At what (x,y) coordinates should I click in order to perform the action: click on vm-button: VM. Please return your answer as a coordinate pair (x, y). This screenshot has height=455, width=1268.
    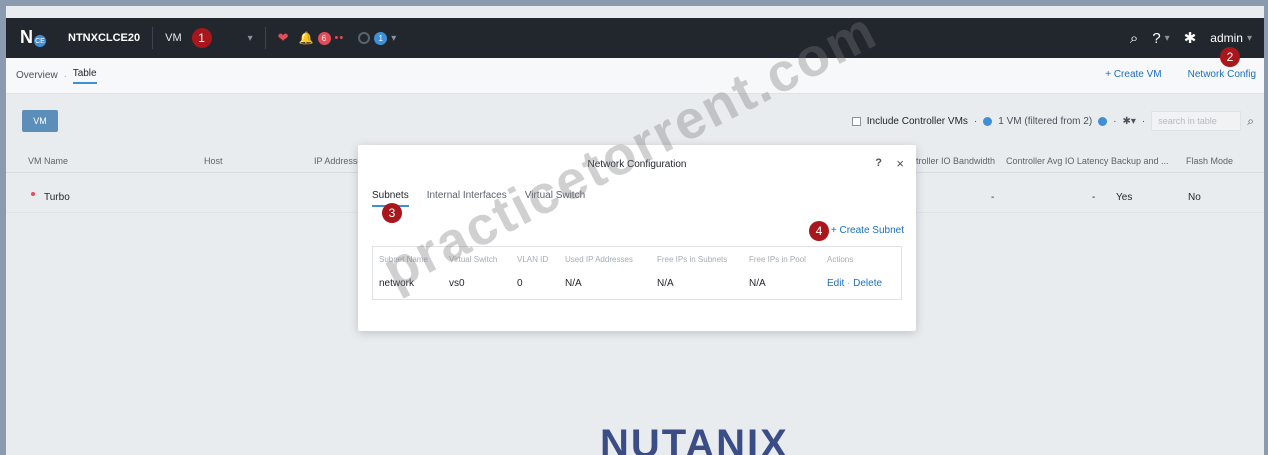
    Looking at the image, I should click on (40, 121).